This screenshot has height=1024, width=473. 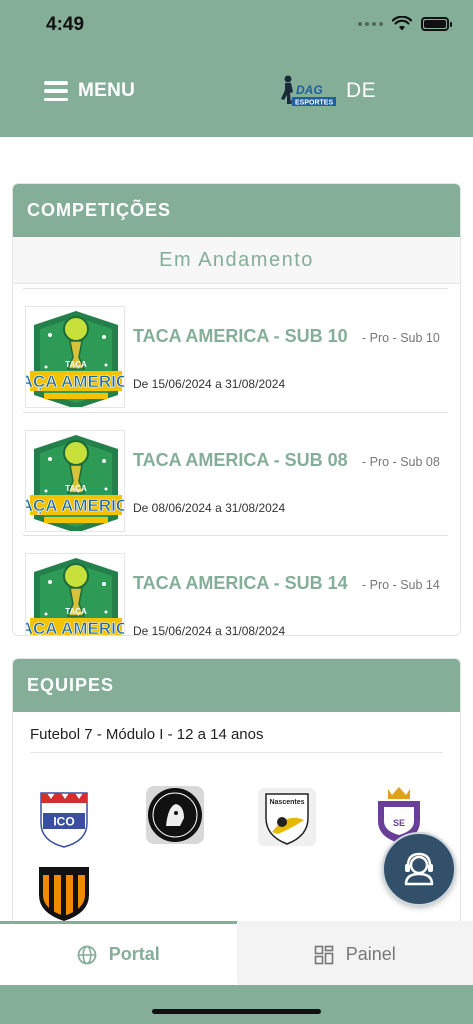 I want to click on teams-title: EQUIPES, so click(x=236, y=685).